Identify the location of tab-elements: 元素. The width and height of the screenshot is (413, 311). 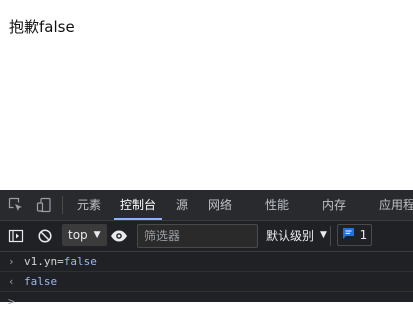
(89, 205).